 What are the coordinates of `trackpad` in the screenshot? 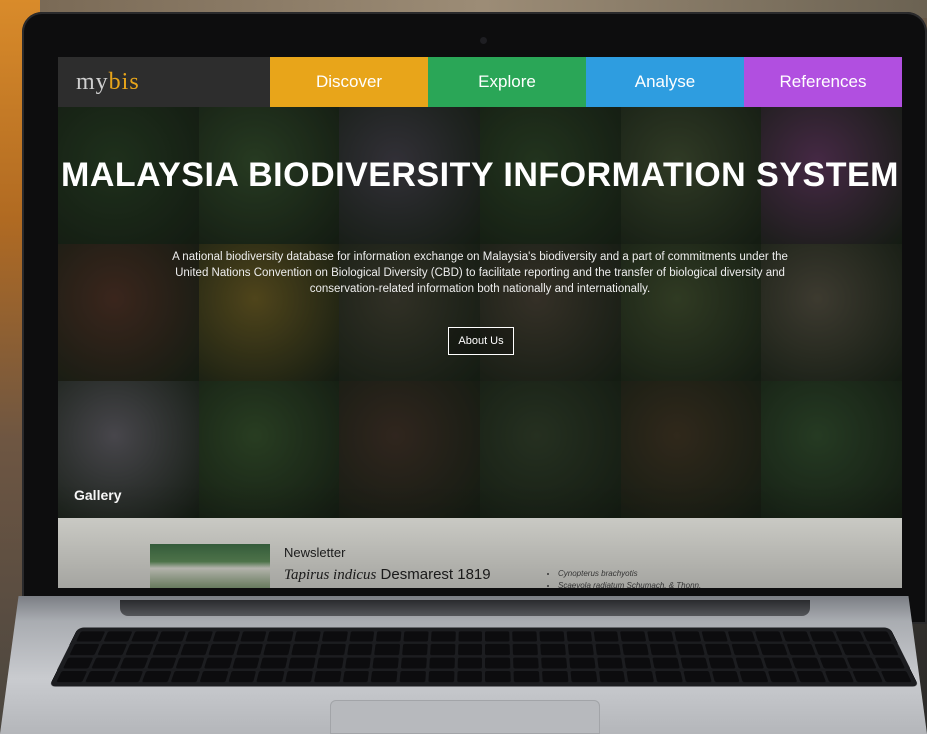 It's located at (465, 717).